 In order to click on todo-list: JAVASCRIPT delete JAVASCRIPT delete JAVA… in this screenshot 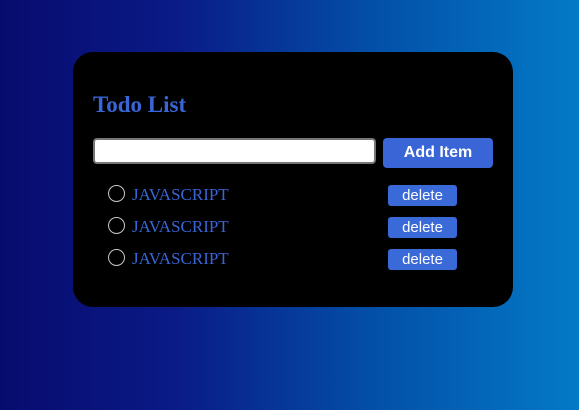, I will do `click(288, 232)`.